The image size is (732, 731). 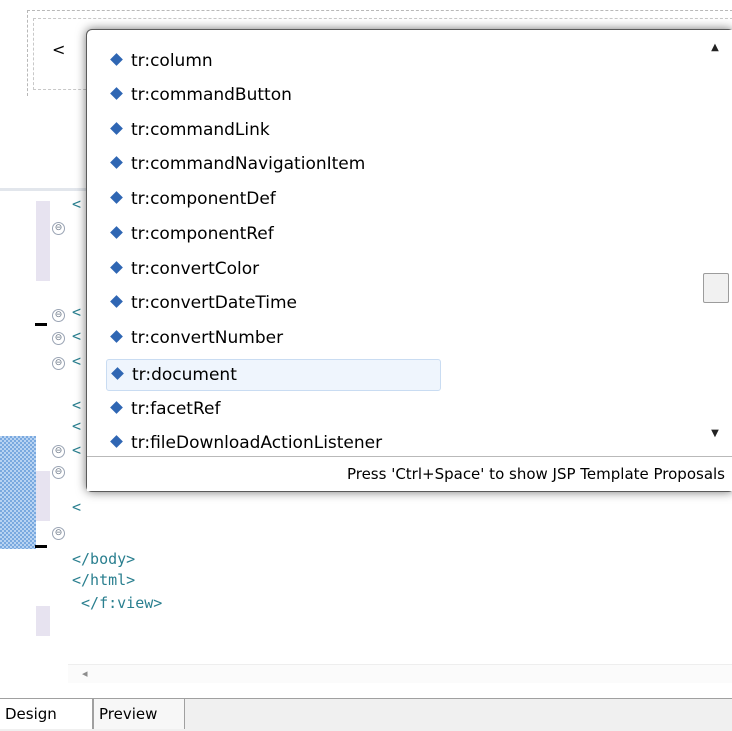 I want to click on triangle-down-icon: ▼, so click(x=714, y=433).